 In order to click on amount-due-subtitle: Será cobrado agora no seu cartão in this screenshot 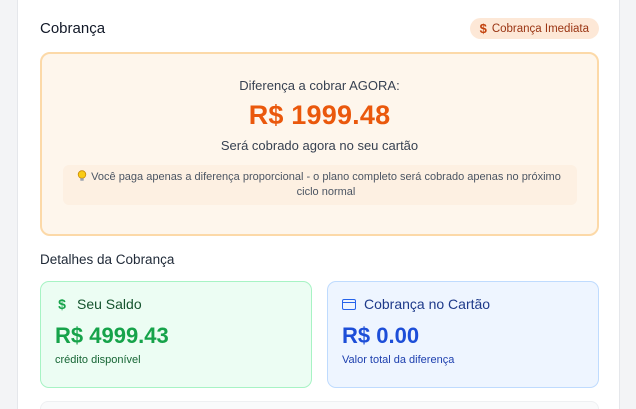, I will do `click(319, 145)`.